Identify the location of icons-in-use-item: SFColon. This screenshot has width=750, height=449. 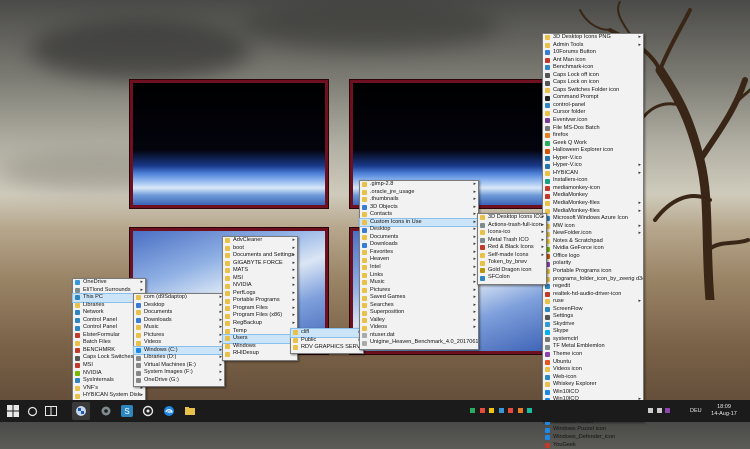
(512, 278).